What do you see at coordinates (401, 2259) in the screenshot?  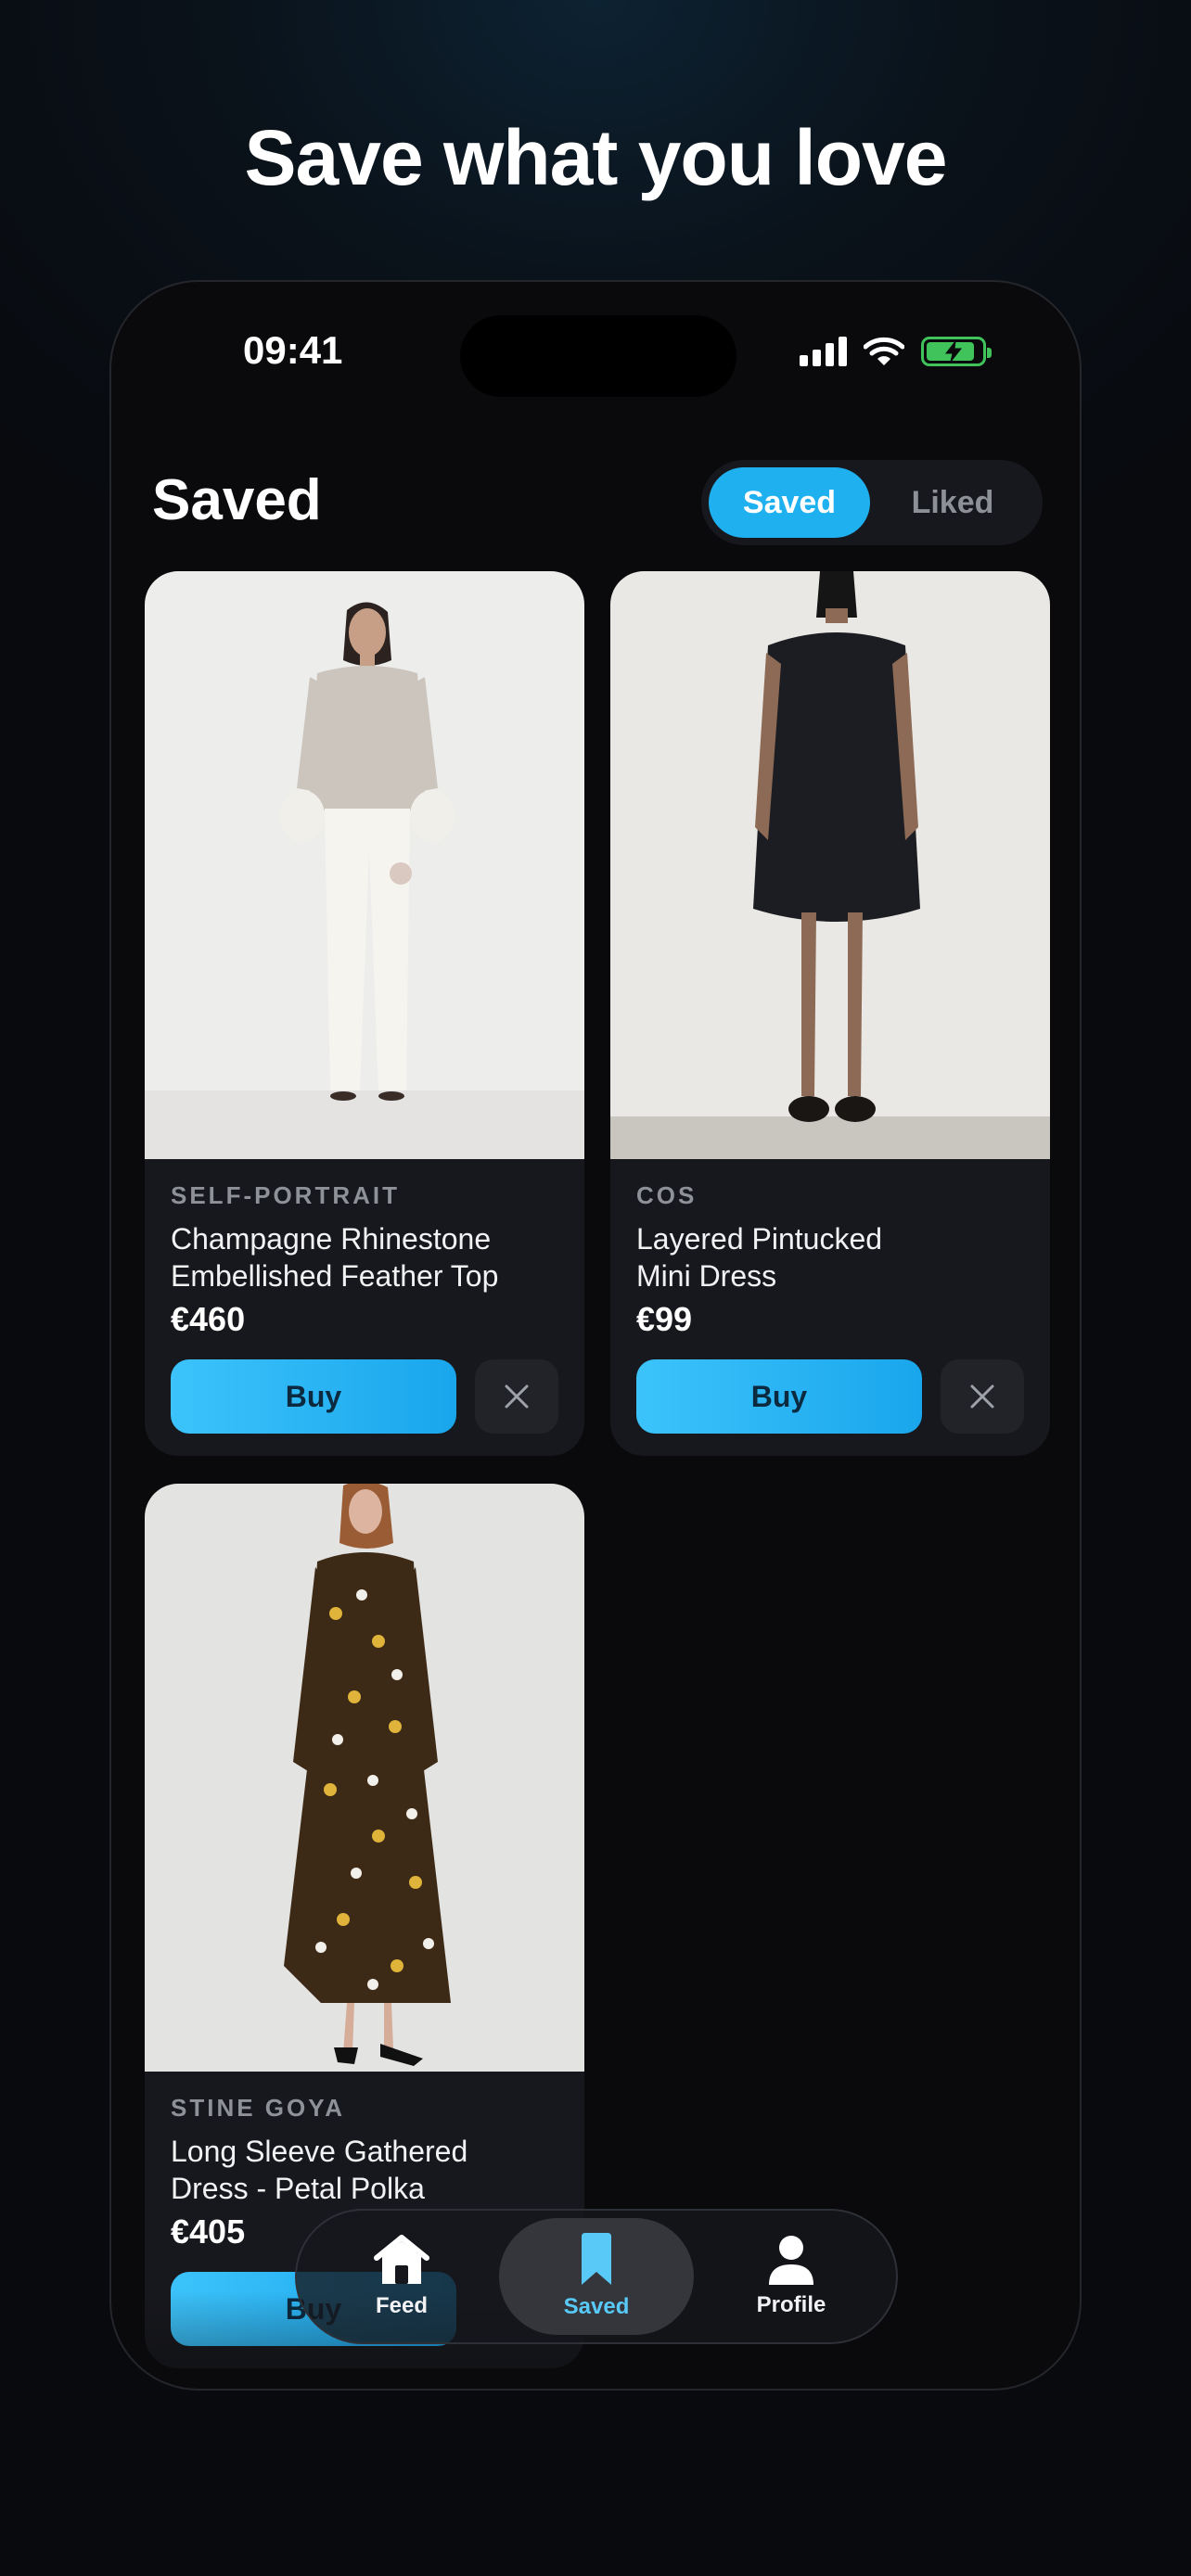 I see `home-icon` at bounding box center [401, 2259].